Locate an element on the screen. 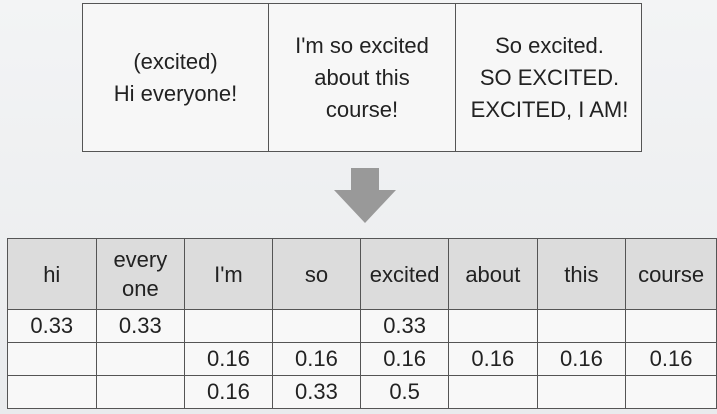  document-1: (excited) Hi everyone! is located at coordinates (176, 77).